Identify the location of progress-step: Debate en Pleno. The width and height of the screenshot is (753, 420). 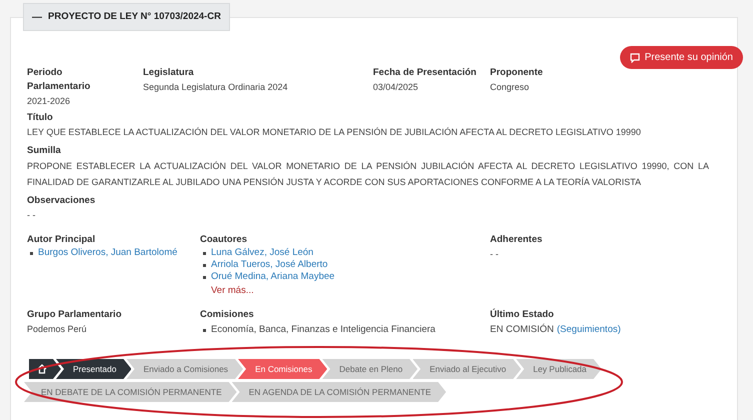
(370, 369).